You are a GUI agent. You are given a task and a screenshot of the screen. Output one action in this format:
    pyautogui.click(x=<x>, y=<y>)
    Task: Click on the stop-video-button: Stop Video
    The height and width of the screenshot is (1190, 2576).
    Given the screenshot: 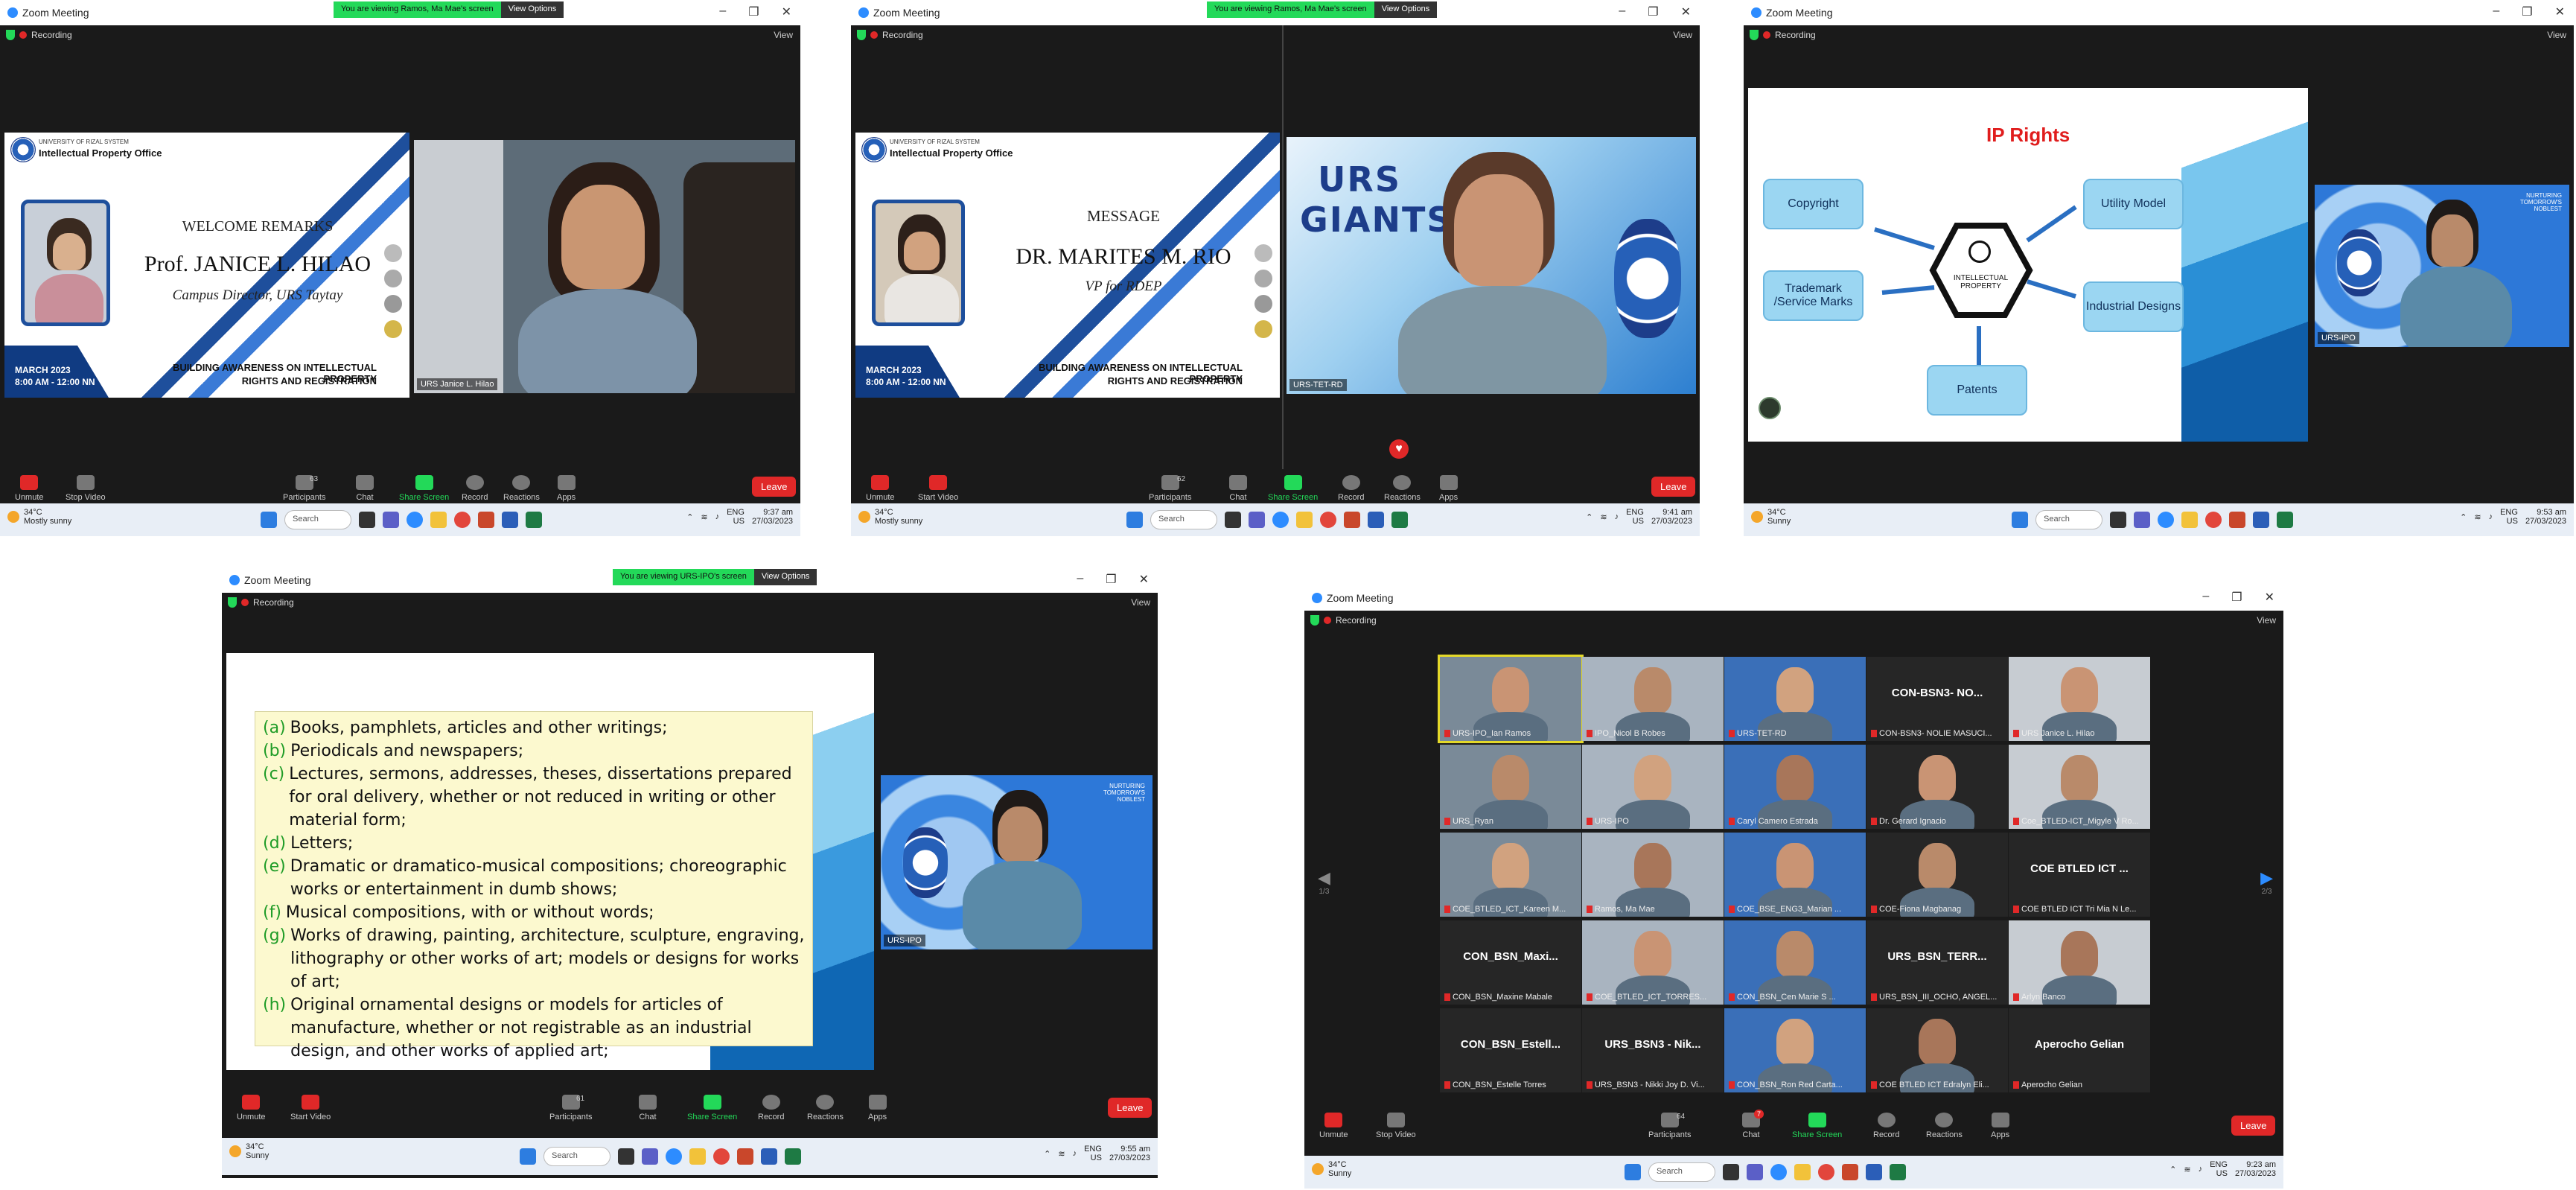 What is the action you would take?
    pyautogui.click(x=1396, y=1126)
    